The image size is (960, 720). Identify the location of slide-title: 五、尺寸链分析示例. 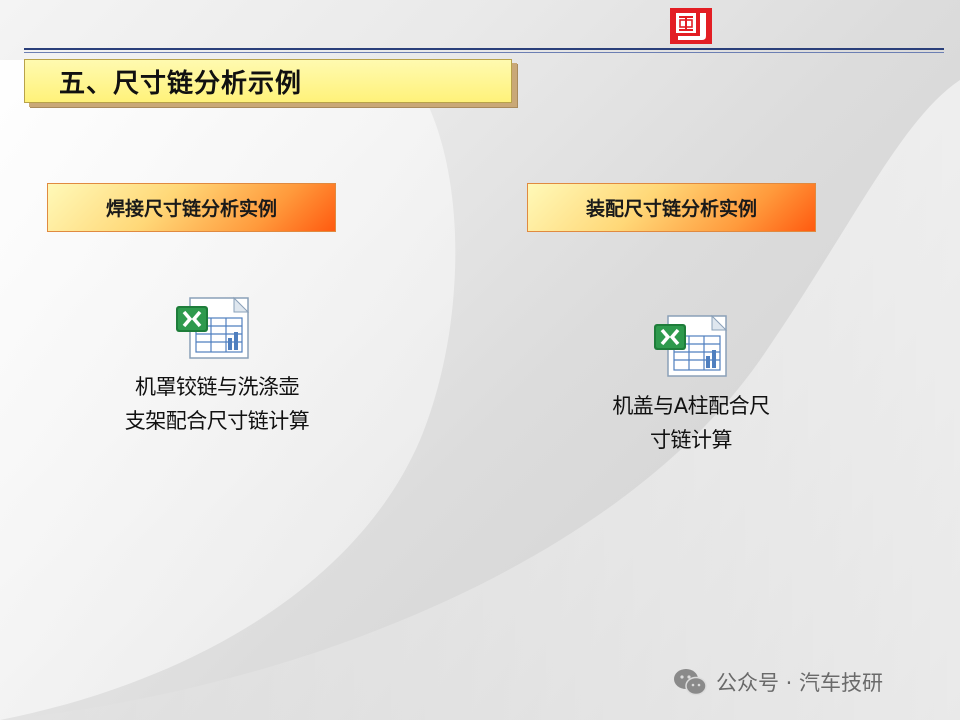
(181, 84).